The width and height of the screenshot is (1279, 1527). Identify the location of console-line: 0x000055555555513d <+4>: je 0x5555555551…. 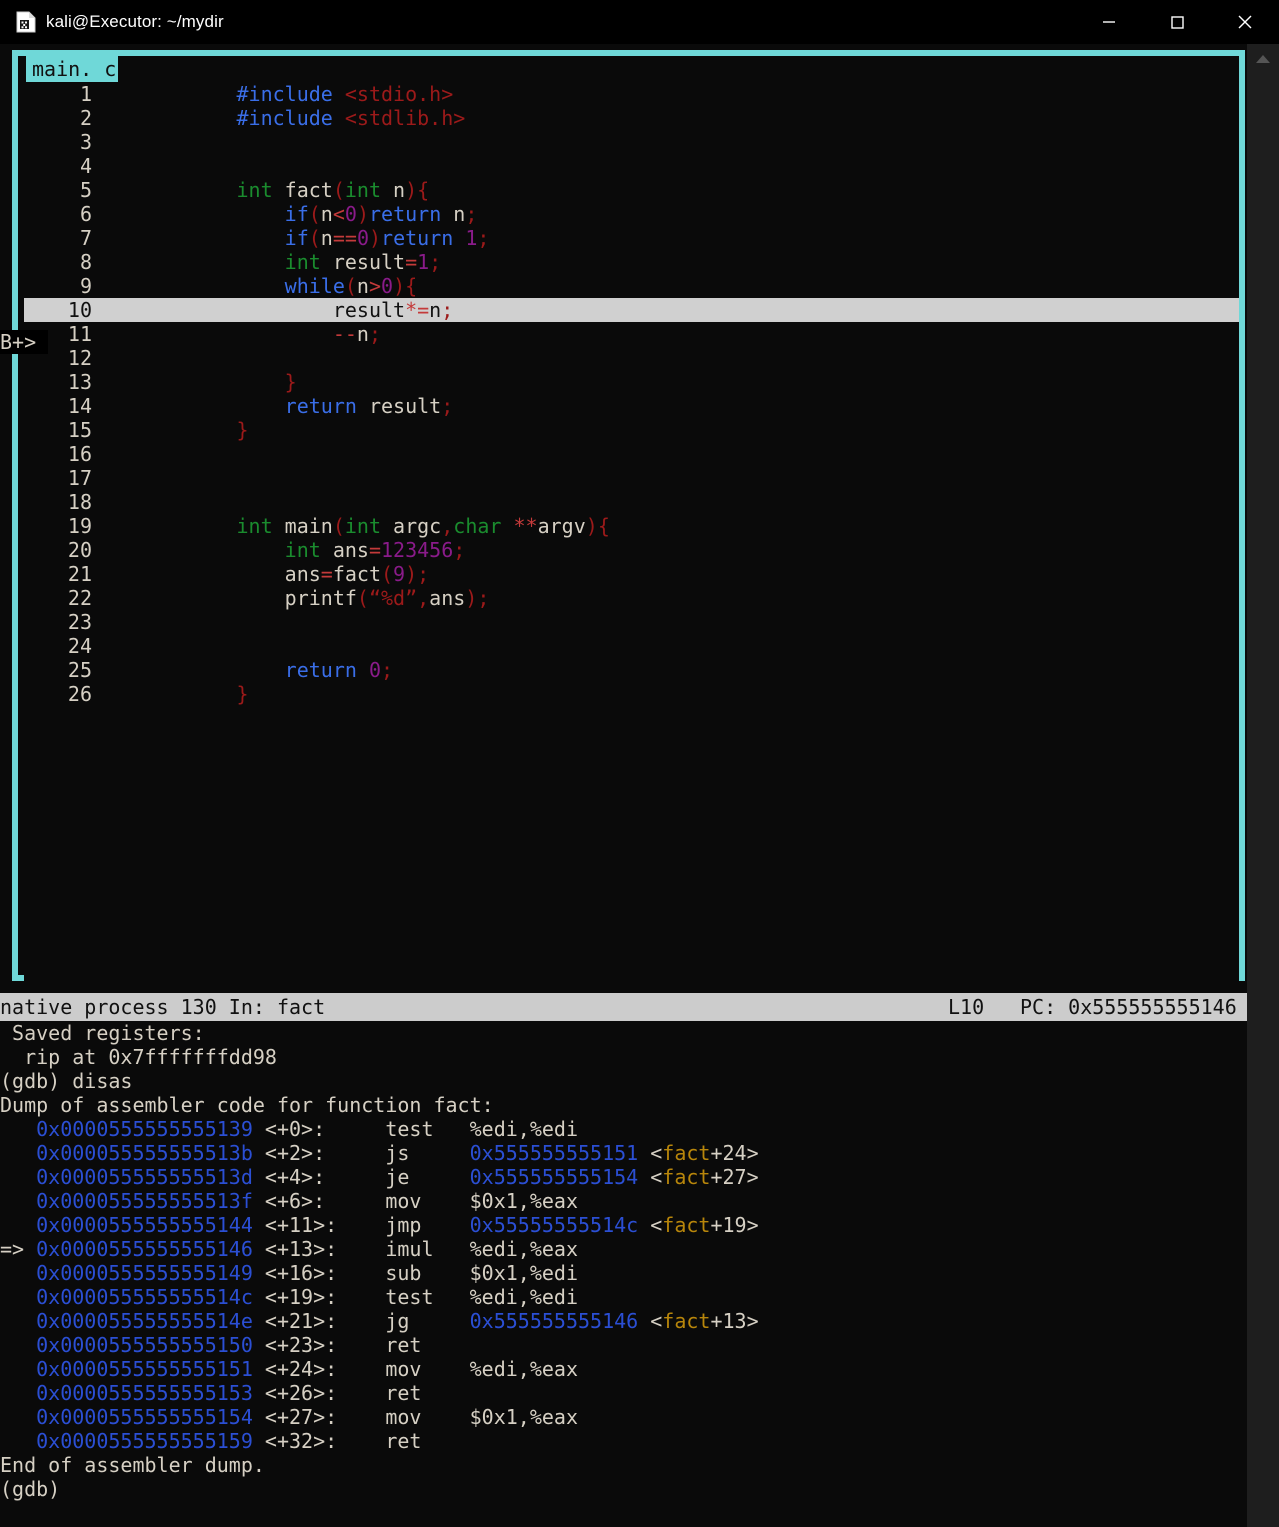
(397, 1177).